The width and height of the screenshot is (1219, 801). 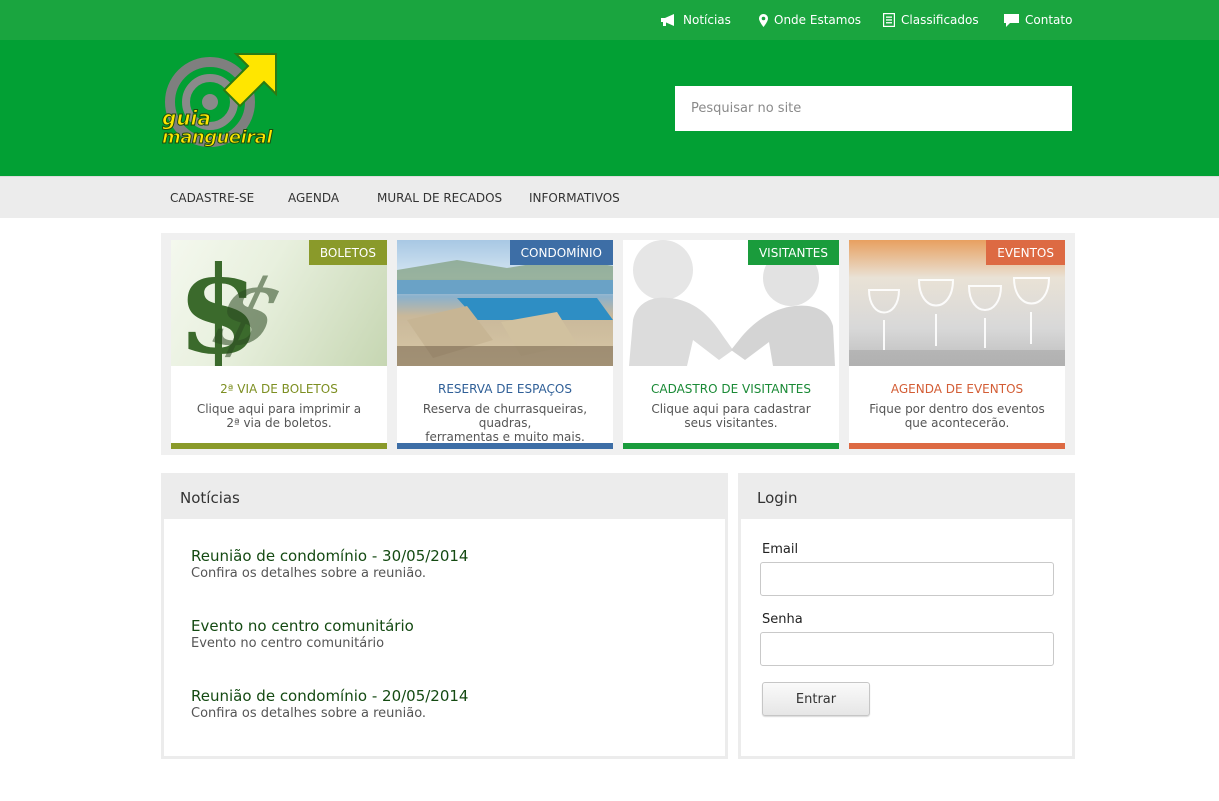 I want to click on login-panel: Login Email Senha Entrar, so click(x=906, y=616).